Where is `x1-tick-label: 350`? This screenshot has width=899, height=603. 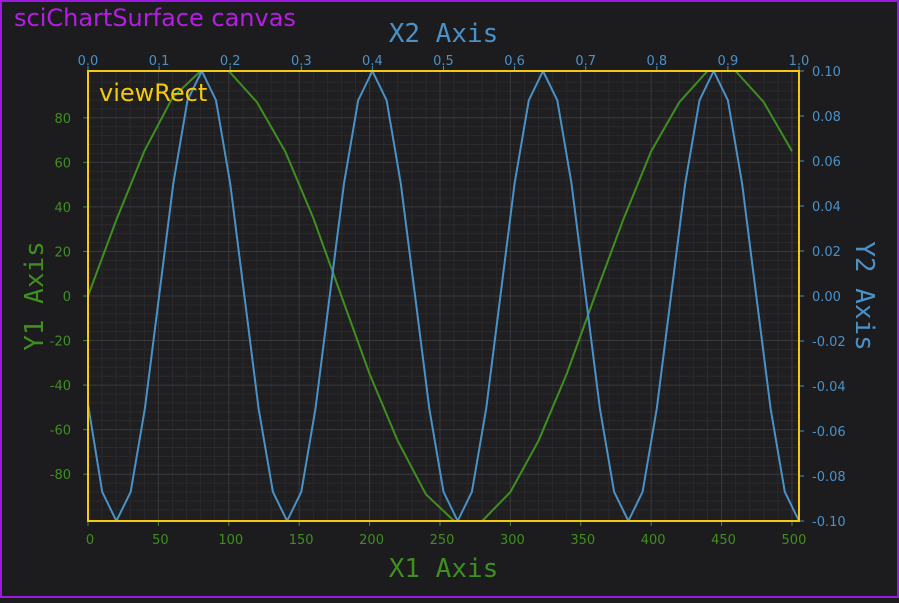 x1-tick-label: 350 is located at coordinates (582, 540).